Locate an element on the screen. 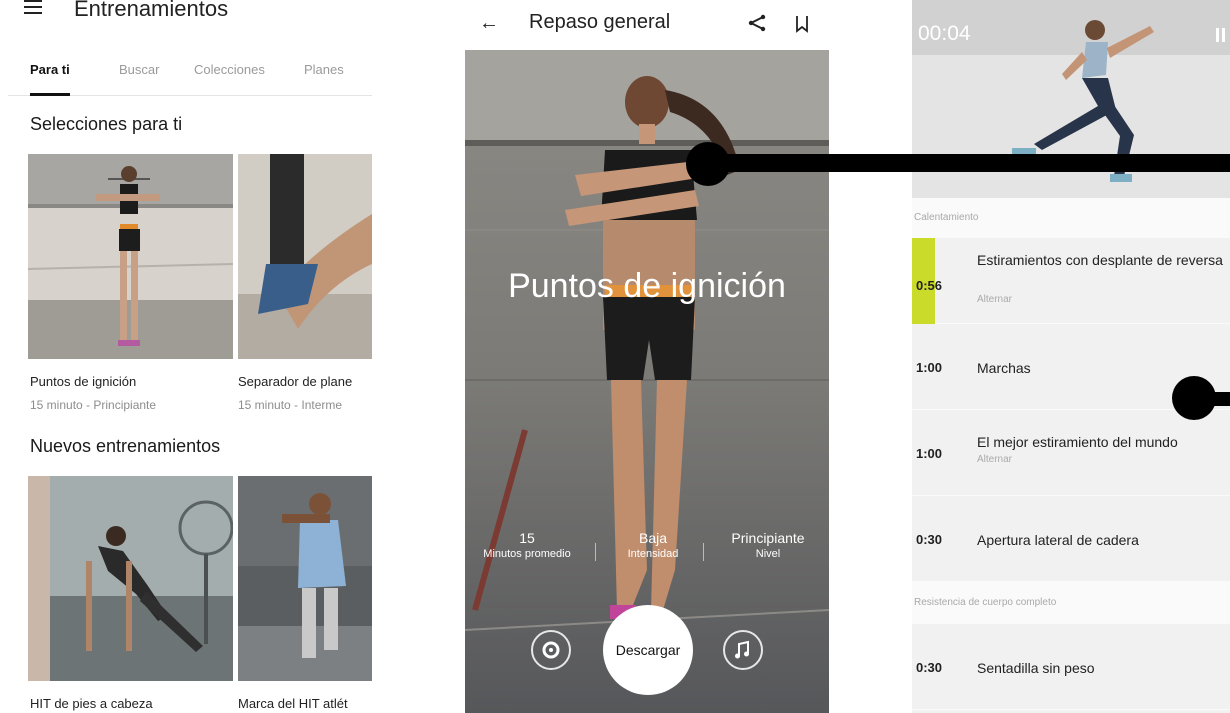 The image size is (1230, 713). card-image-hit is located at coordinates (130, 578).